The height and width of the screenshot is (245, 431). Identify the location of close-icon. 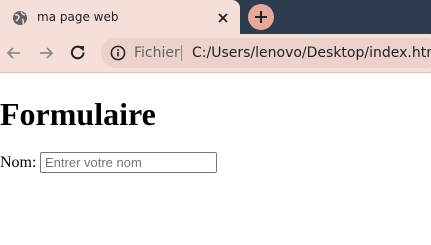
(223, 18).